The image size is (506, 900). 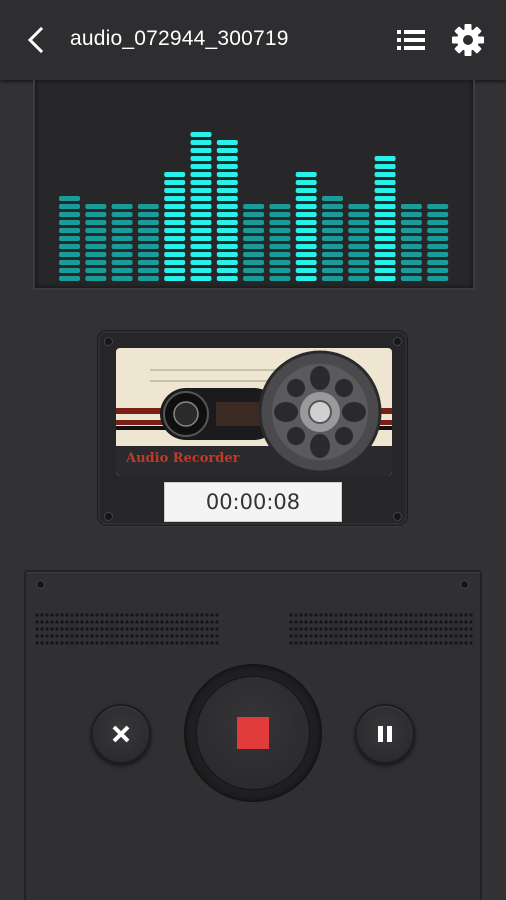 I want to click on speaker-grille-right, so click(x=381, y=629).